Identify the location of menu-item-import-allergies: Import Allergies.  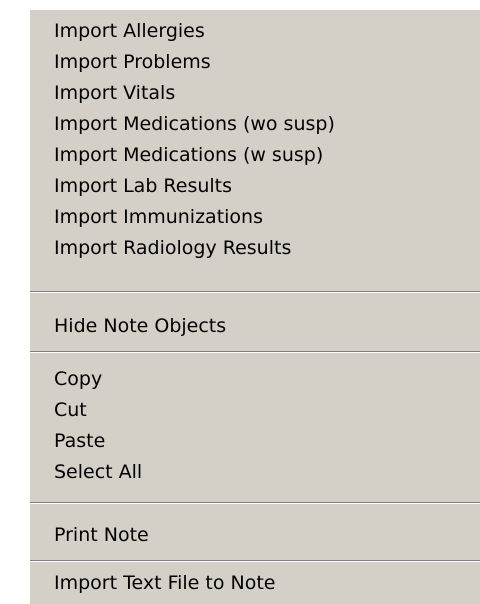
(129, 31).